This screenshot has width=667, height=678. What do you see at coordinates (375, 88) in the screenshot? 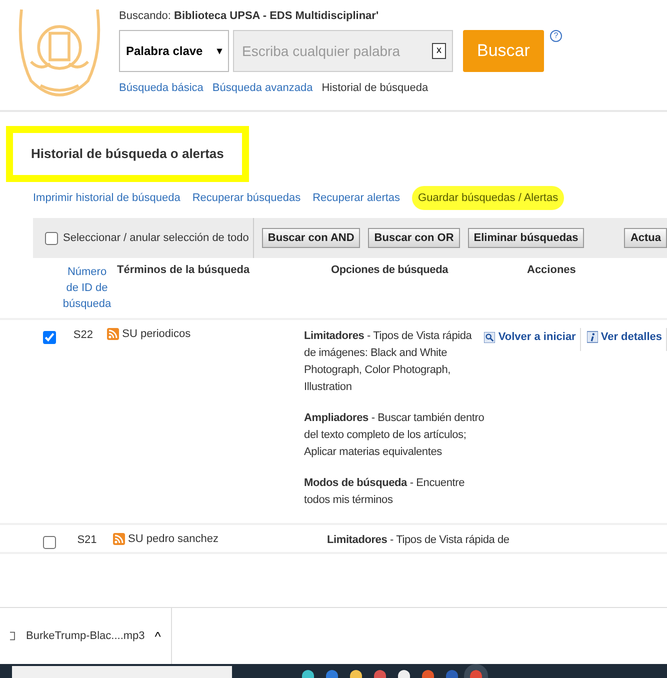
I see `nav-link: Historial de búsqueda` at bounding box center [375, 88].